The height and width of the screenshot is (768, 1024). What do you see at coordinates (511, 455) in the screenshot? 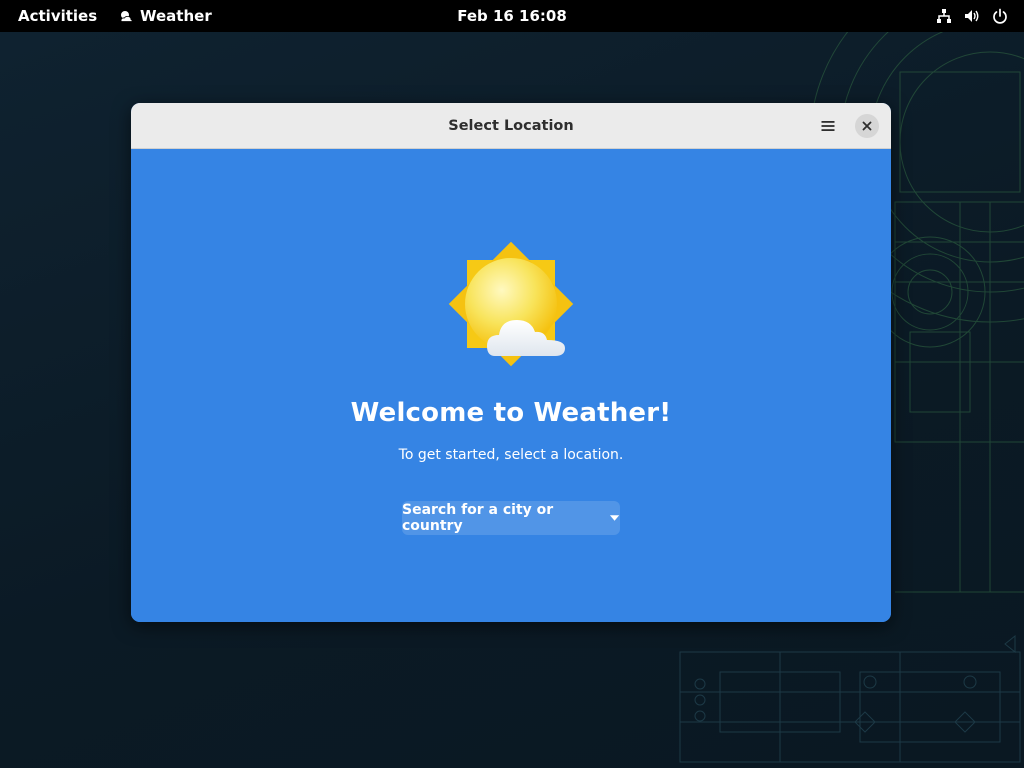
I see `welcome-subtitle: To get started, select a location.` at bounding box center [511, 455].